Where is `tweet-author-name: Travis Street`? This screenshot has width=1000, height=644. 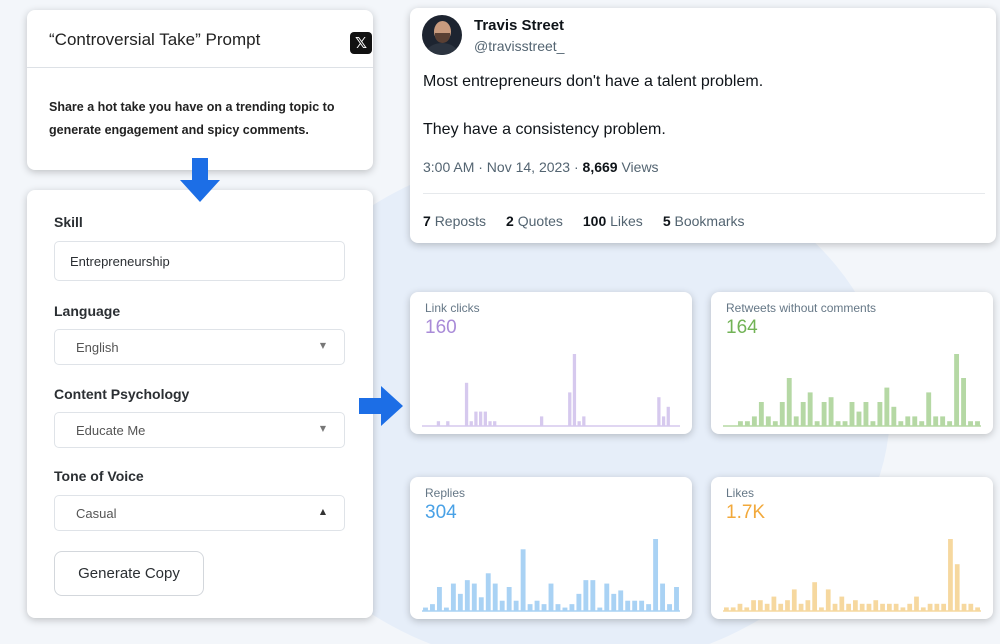 tweet-author-name: Travis Street is located at coordinates (519, 25).